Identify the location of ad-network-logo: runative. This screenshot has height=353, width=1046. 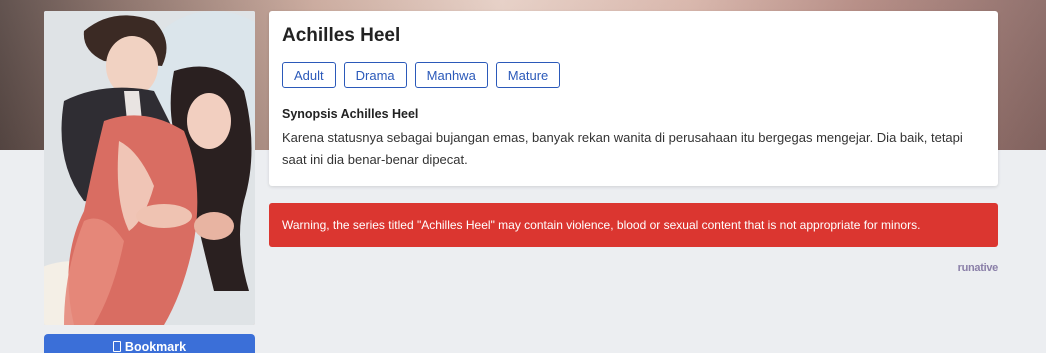
(978, 268).